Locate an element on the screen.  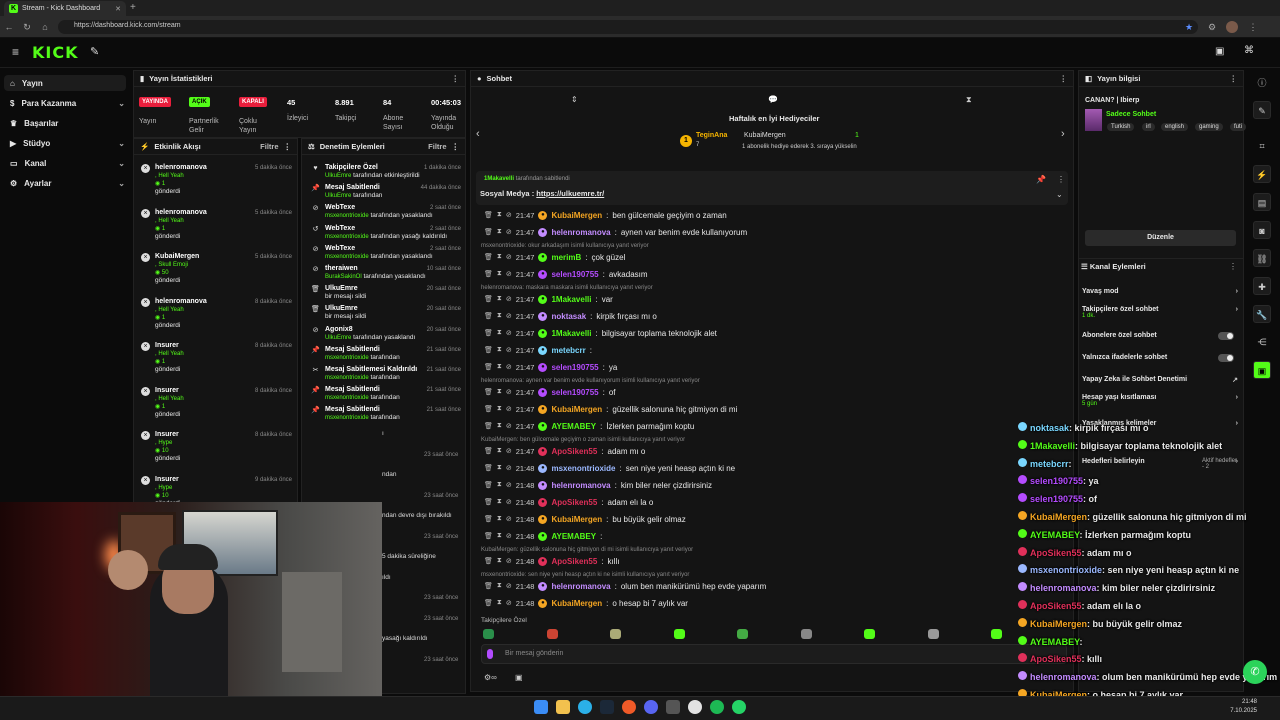
message-user: metebcrr is located at coordinates (568, 350).